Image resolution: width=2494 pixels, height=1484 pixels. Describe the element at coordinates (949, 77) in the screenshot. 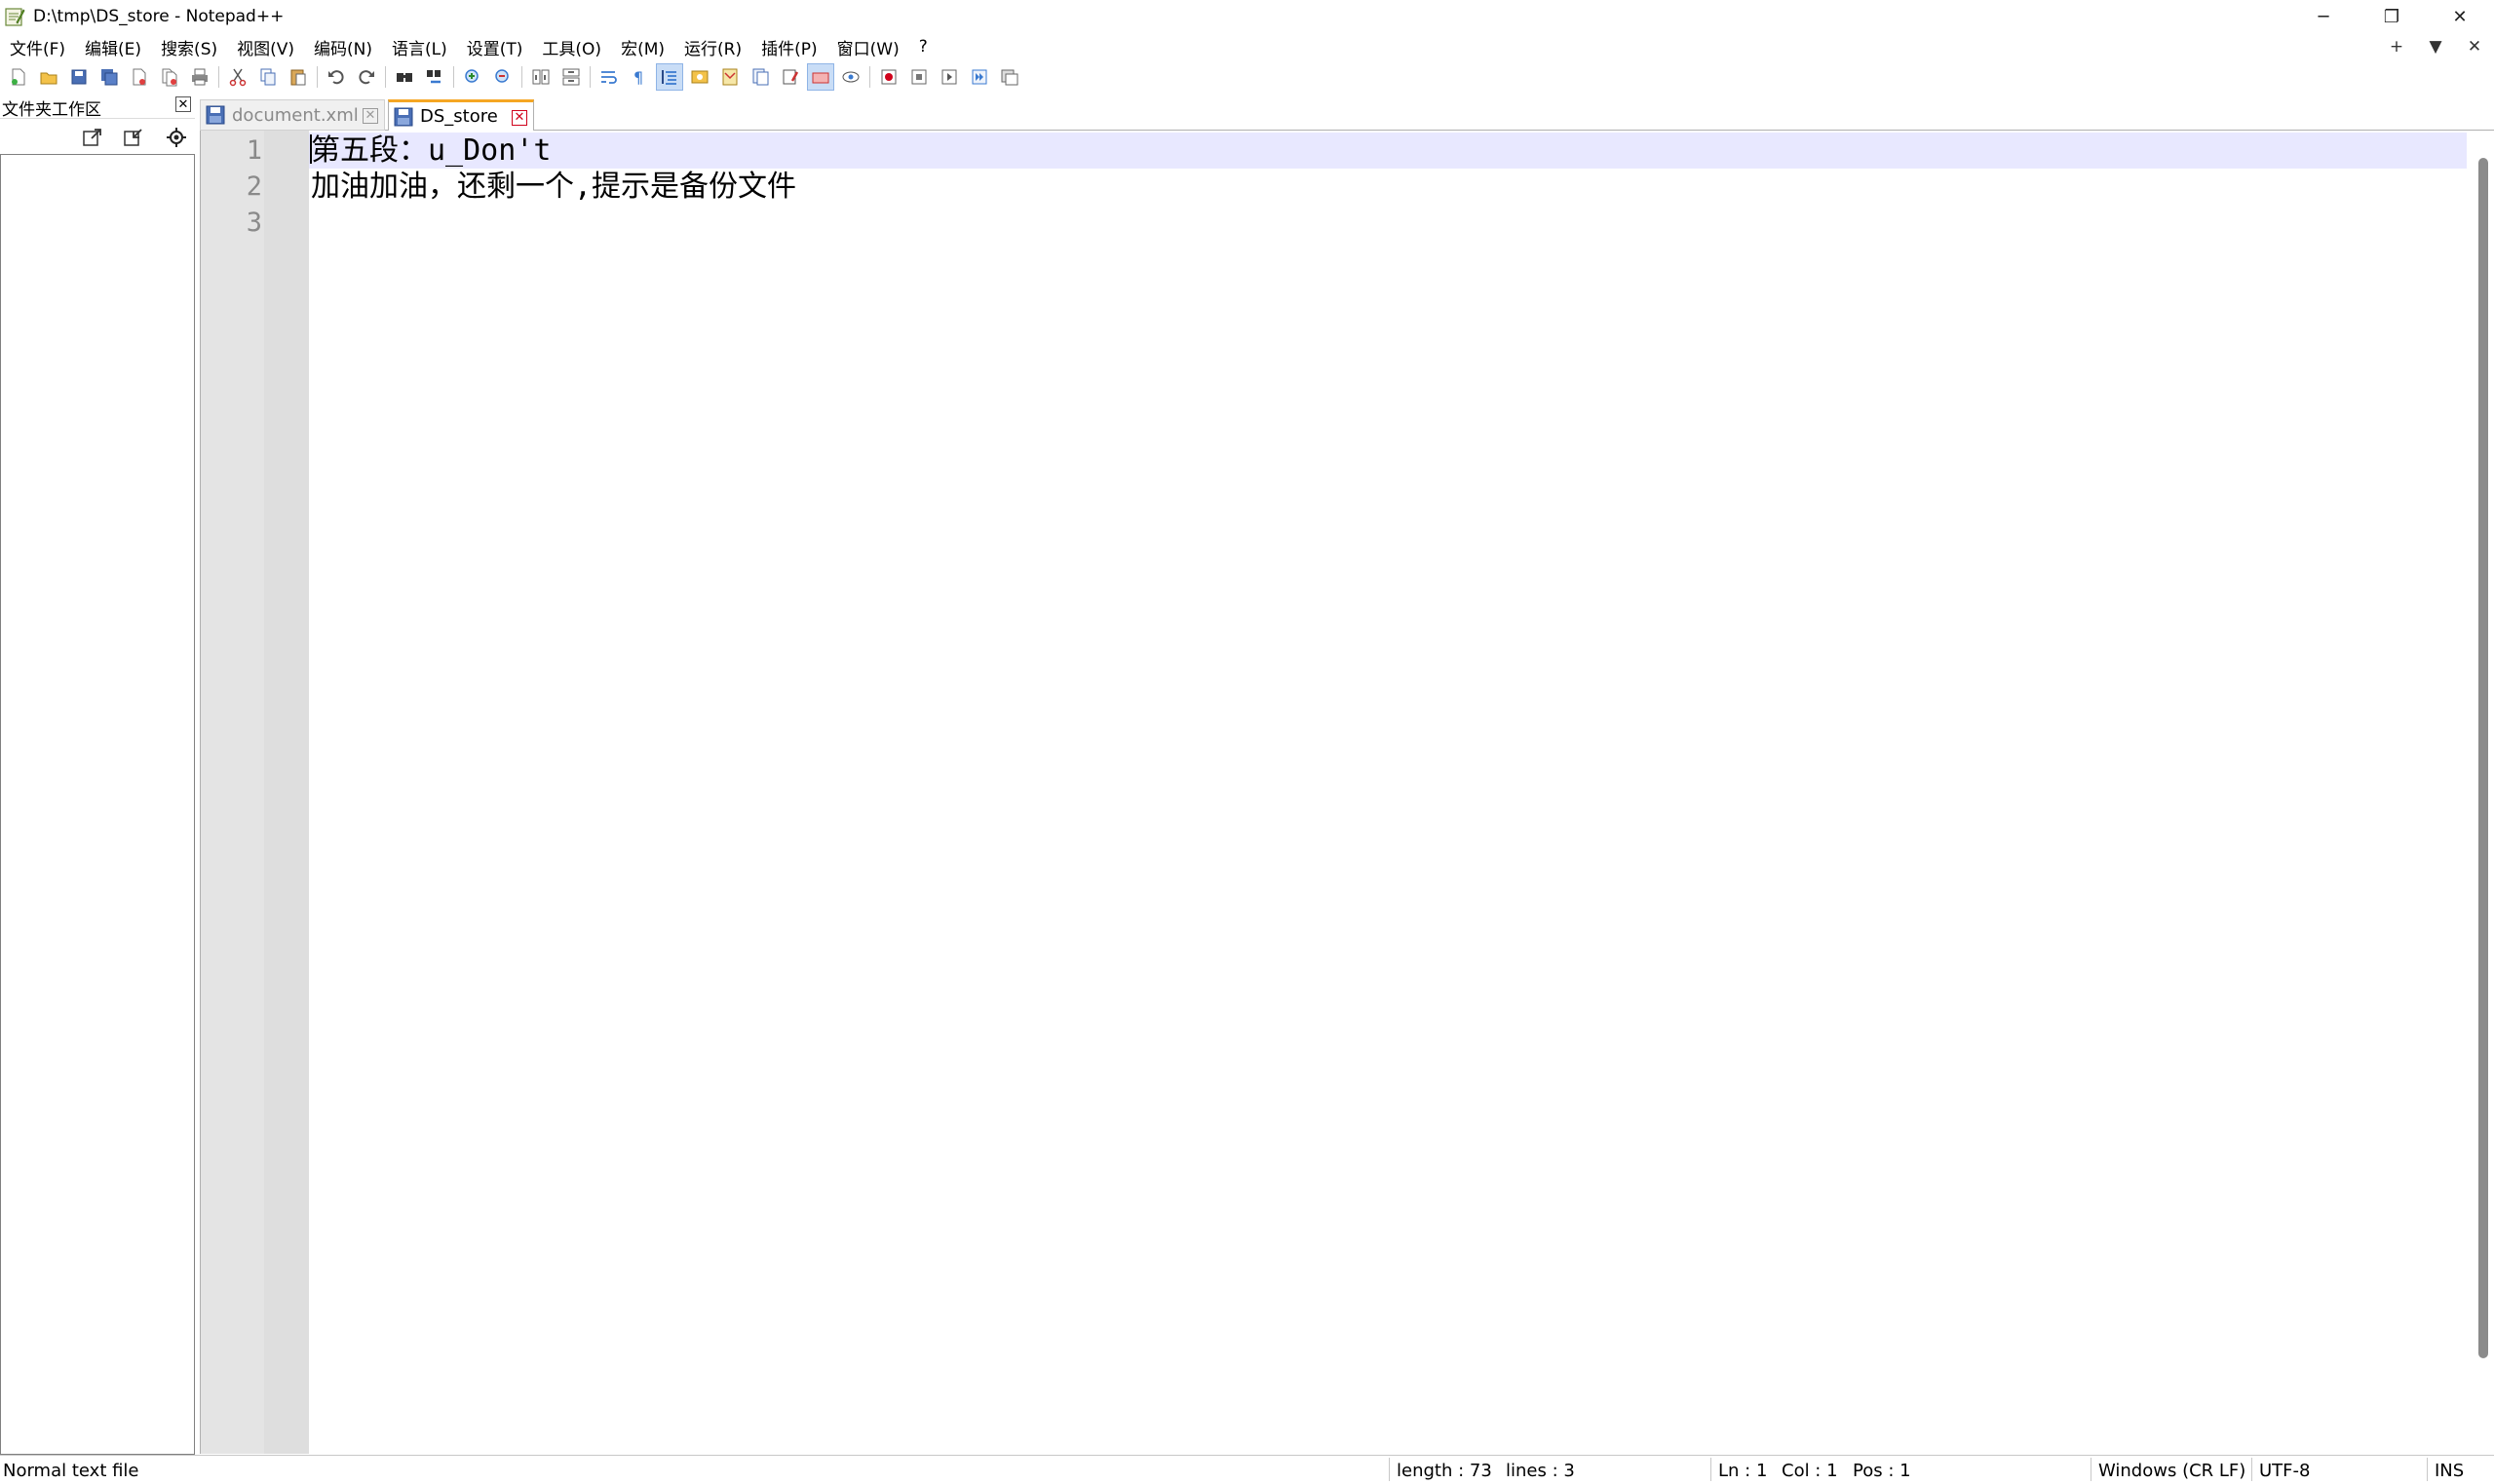

I see `play-macro-icon` at that location.